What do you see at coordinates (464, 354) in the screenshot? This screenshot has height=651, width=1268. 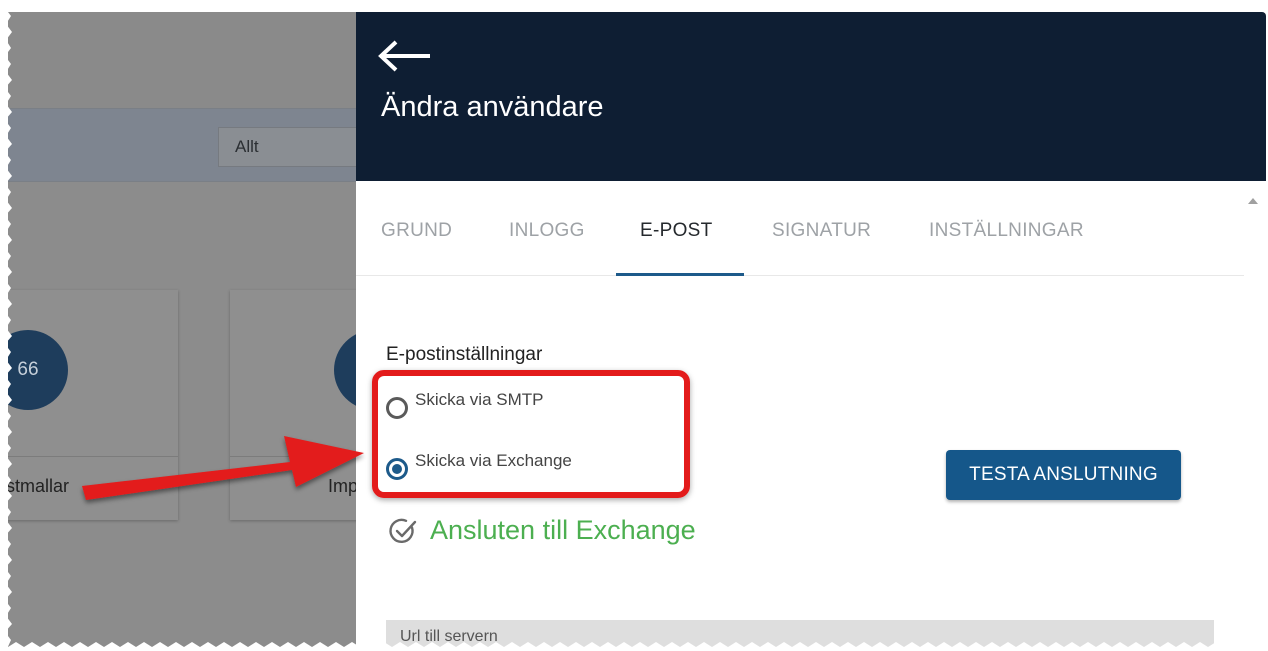 I see `email-settings-heading: E-postinställningar` at bounding box center [464, 354].